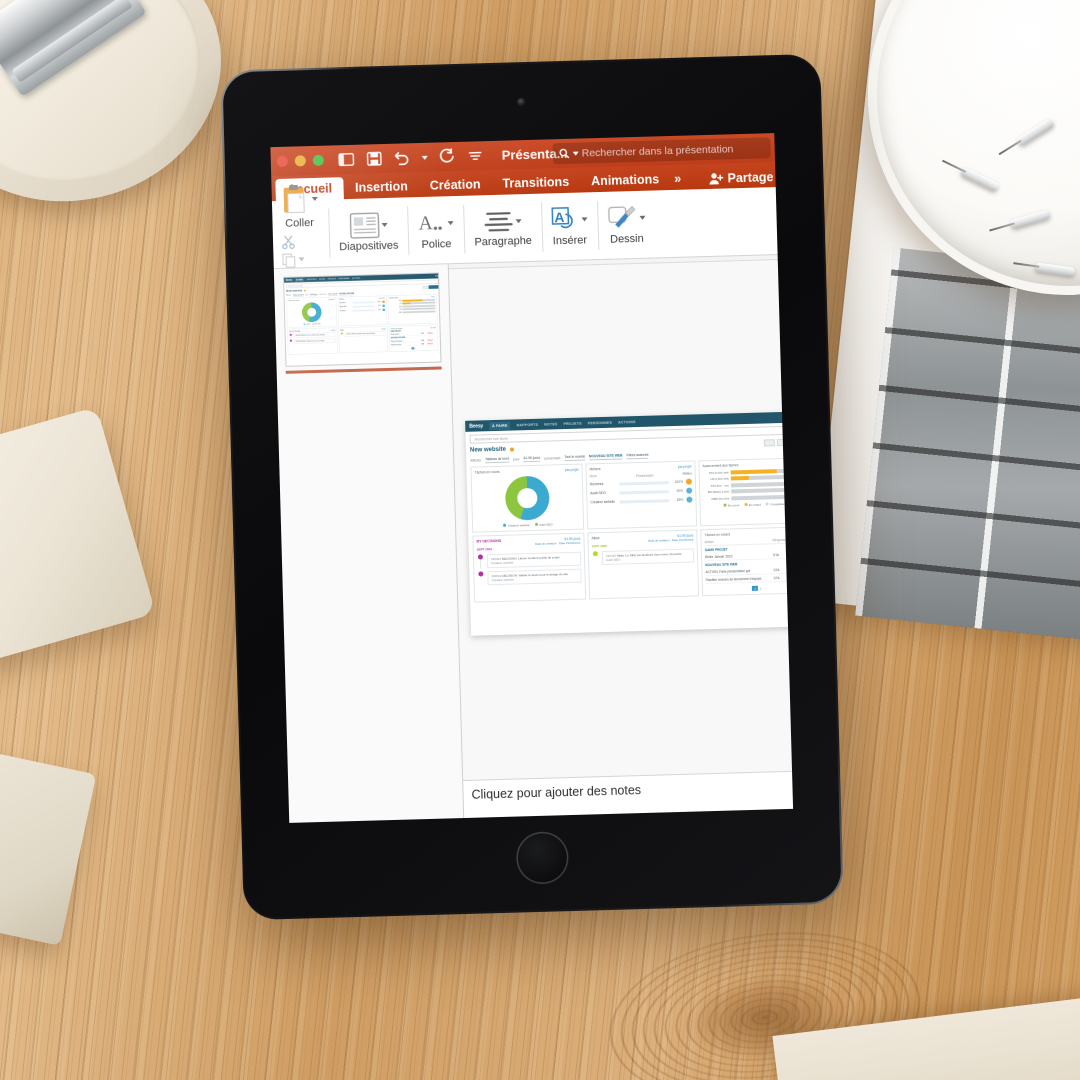 The width and height of the screenshot is (1080, 1080). I want to click on ribbon-label-diapositives: Diapositives, so click(369, 246).